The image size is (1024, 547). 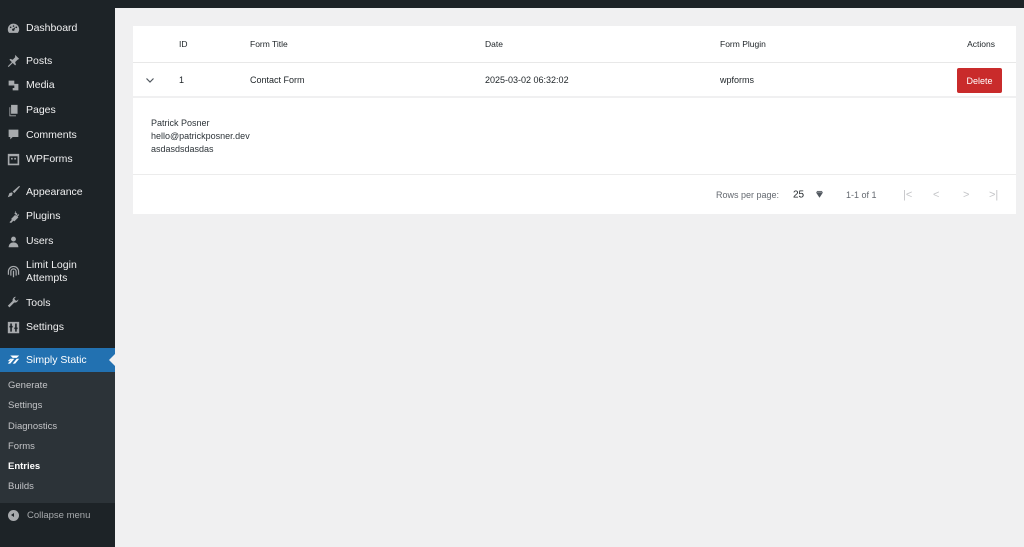 What do you see at coordinates (57, 61) in the screenshot?
I see `sidebar-item-posts: Posts` at bounding box center [57, 61].